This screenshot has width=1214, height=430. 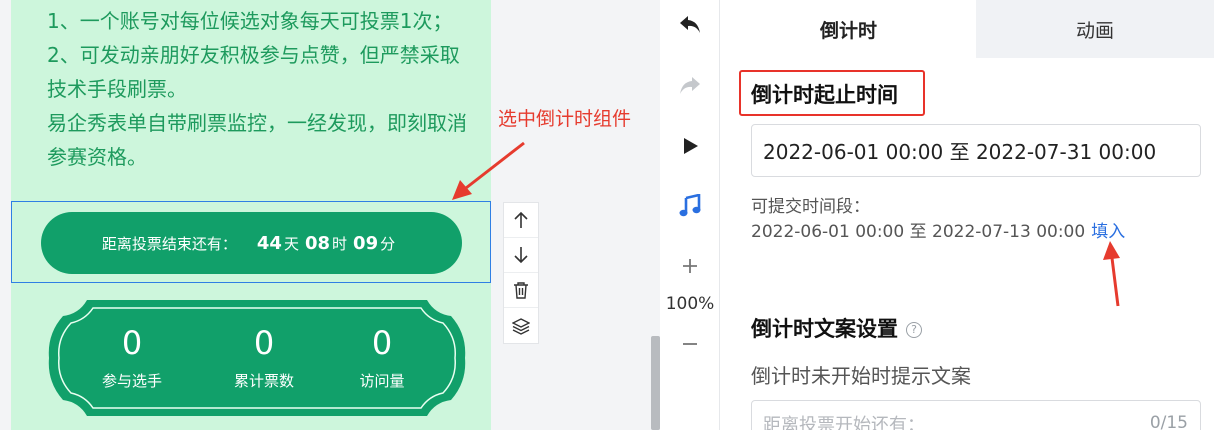 What do you see at coordinates (1095, 29) in the screenshot?
I see `tab-animation: 动画` at bounding box center [1095, 29].